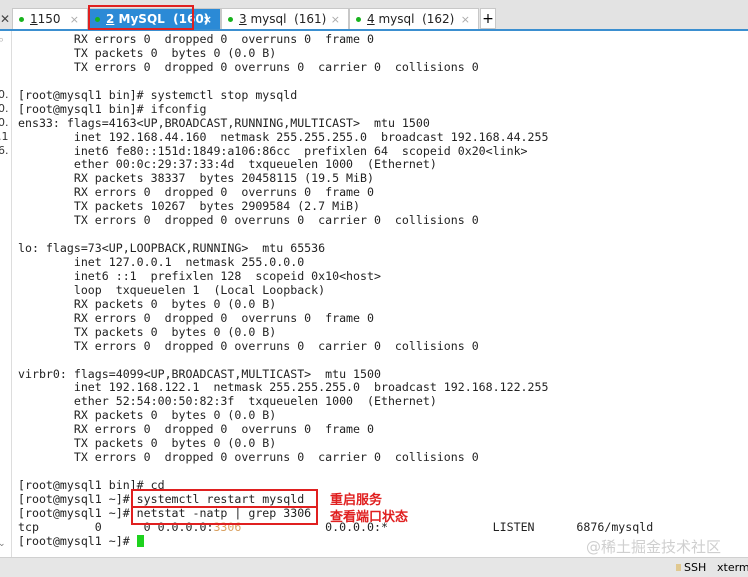  Describe the element at coordinates (4, 150) in the screenshot. I see `side-text: 6.` at that location.